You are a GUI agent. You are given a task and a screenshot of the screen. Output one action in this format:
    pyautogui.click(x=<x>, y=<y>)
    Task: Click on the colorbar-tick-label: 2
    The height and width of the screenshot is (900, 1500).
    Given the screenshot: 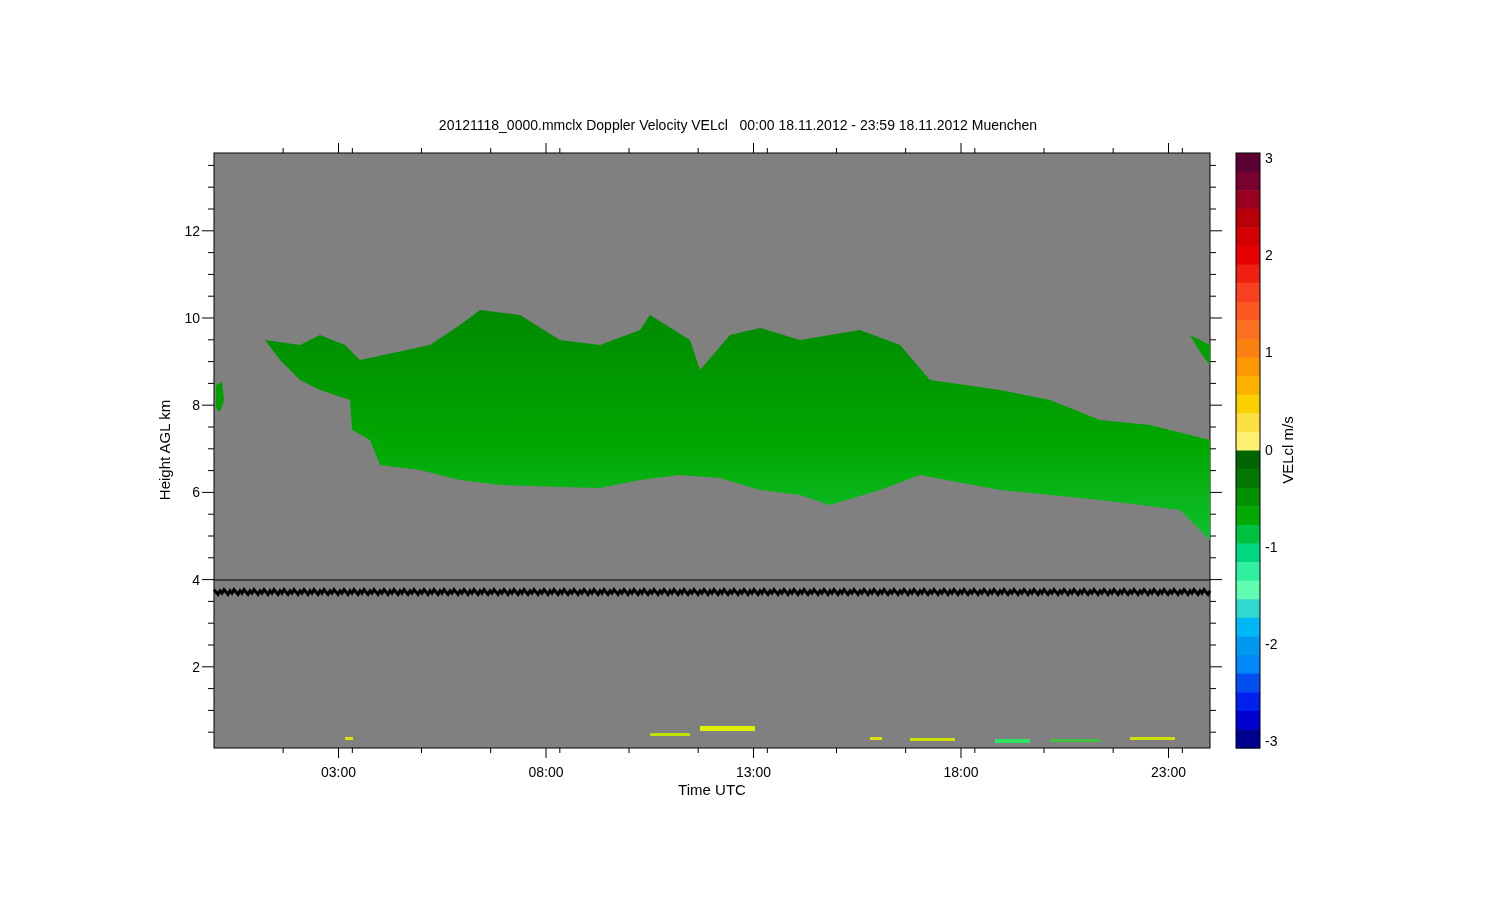 What is the action you would take?
    pyautogui.click(x=1269, y=255)
    